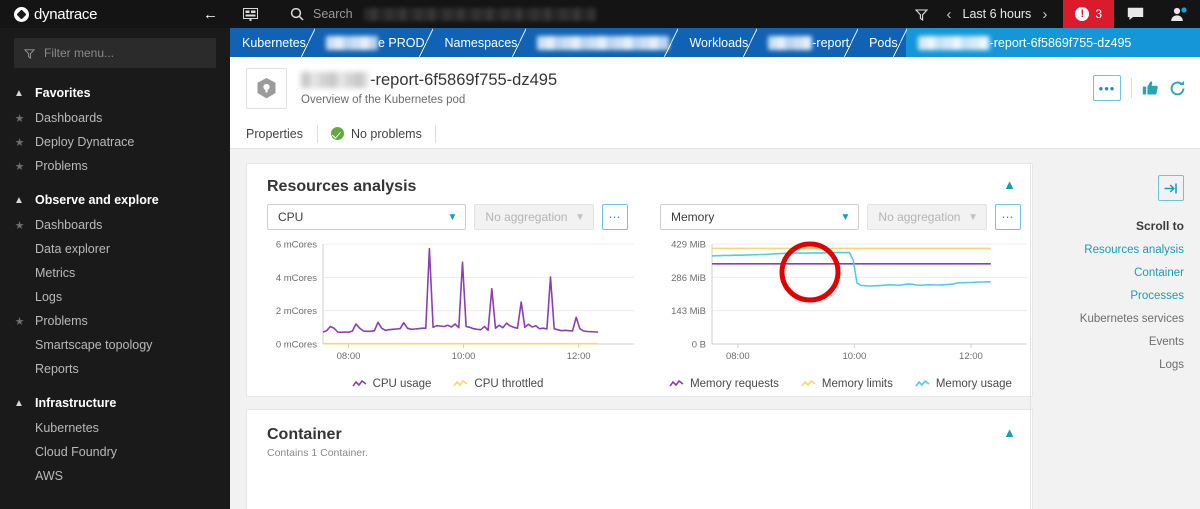 The width and height of the screenshot is (1200, 509). I want to click on rail-link-events: Events, so click(1107, 342).